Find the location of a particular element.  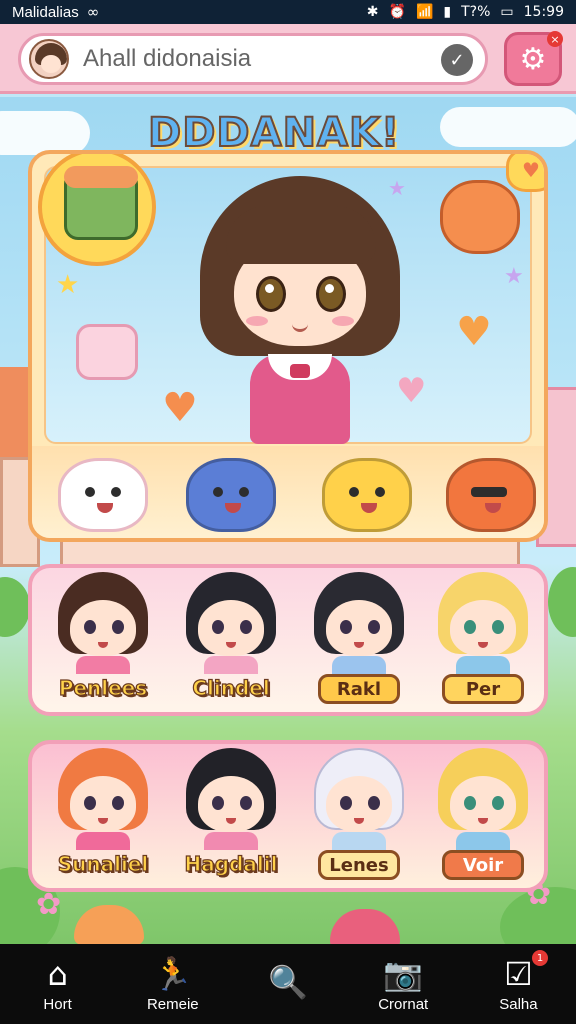

battery-icon: ▭ is located at coordinates (507, 12).